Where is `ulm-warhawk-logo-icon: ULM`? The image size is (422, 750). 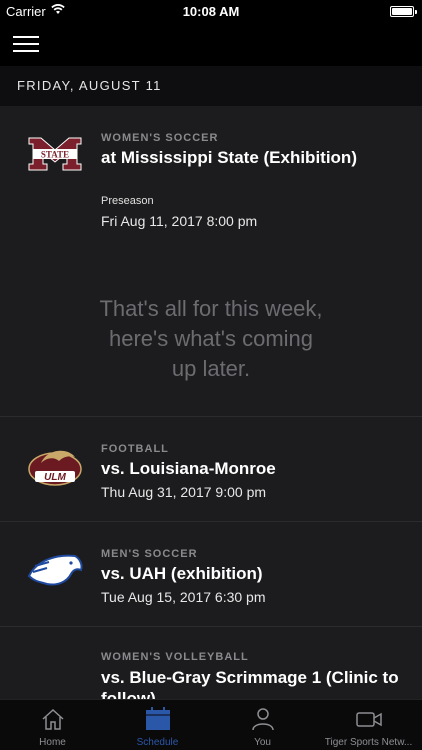
ulm-warhawk-logo-icon: ULM is located at coordinates (55, 468).